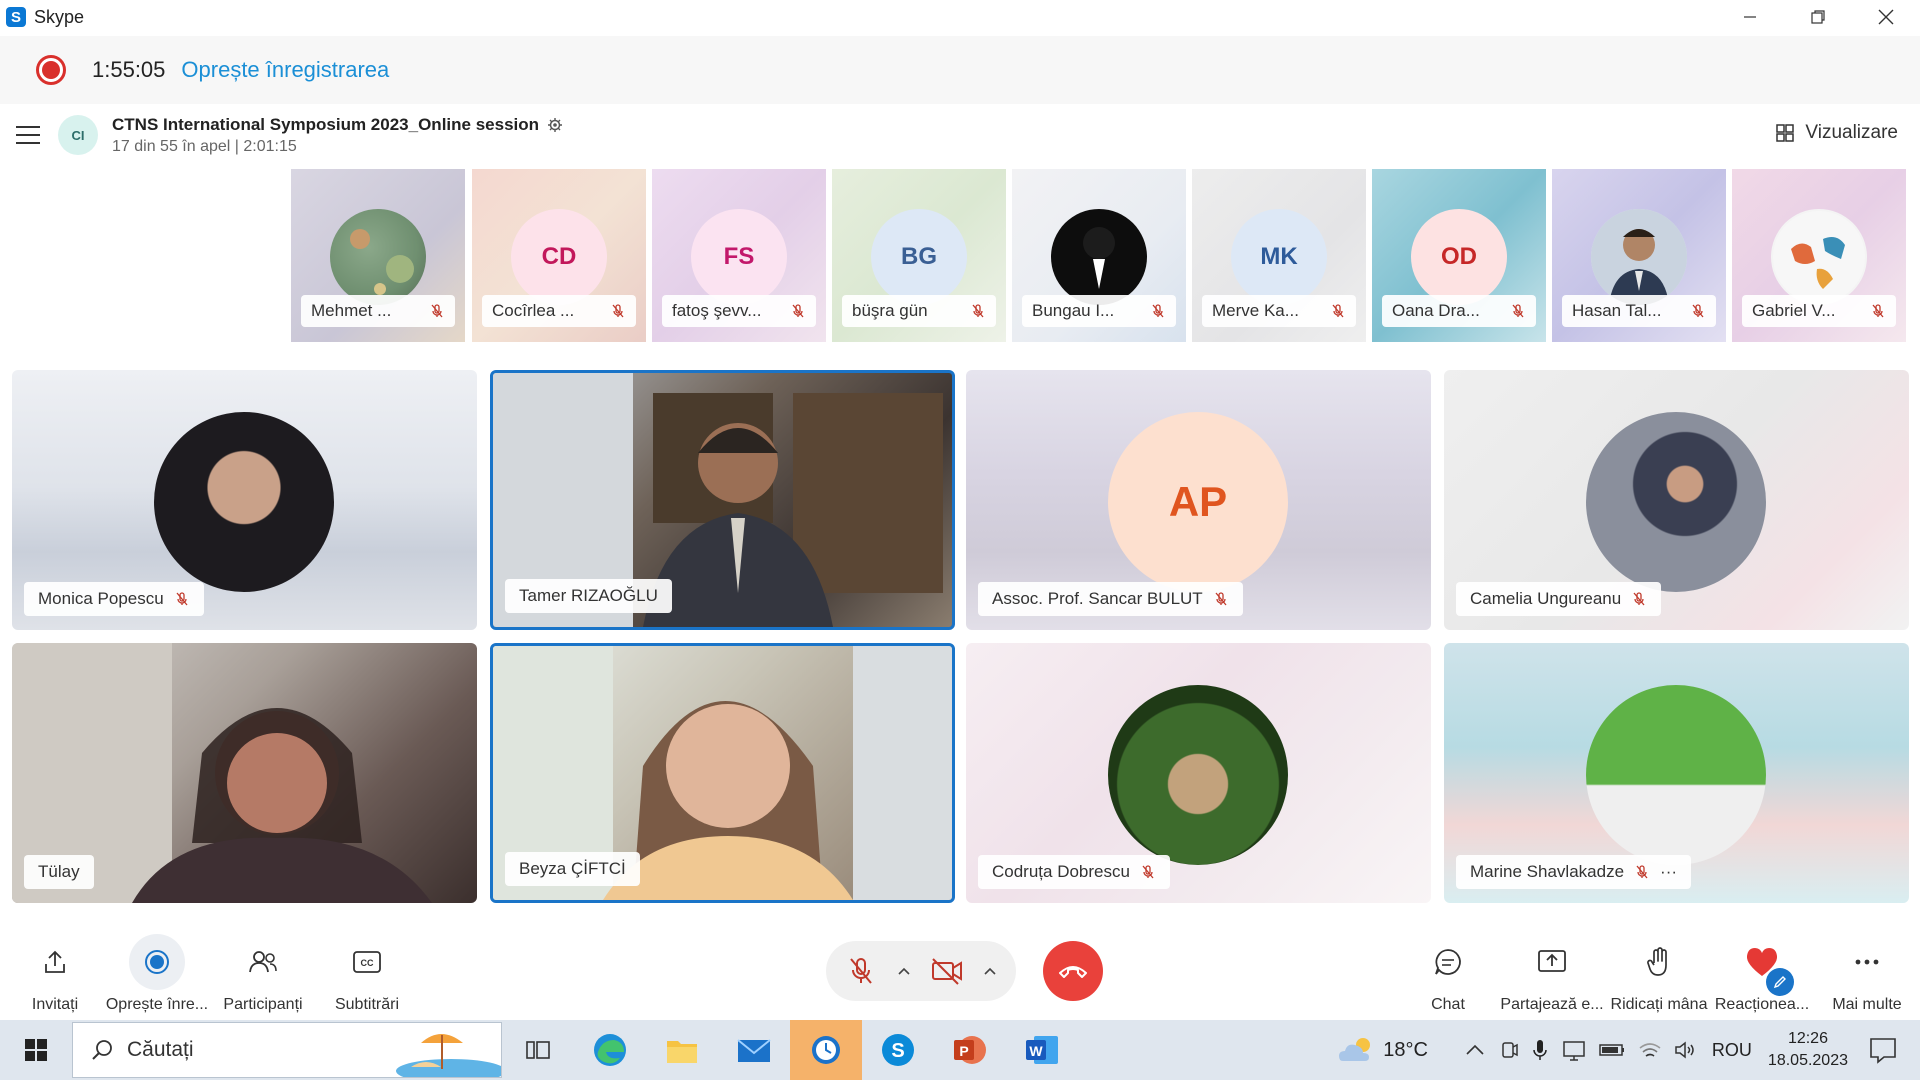 This screenshot has height=1080, width=1920. What do you see at coordinates (28, 135) in the screenshot?
I see `menu-icon` at bounding box center [28, 135].